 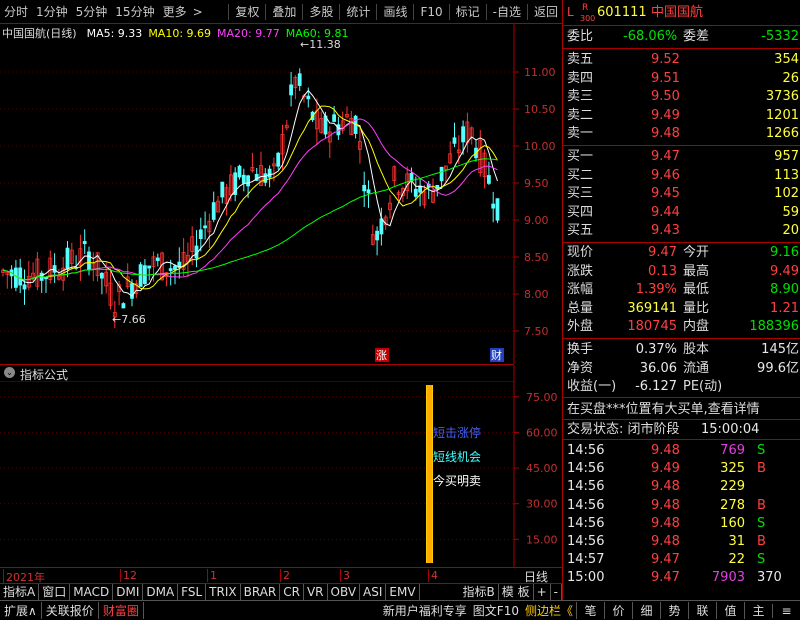 I want to click on toolbar-button: 画线, so click(x=395, y=11).